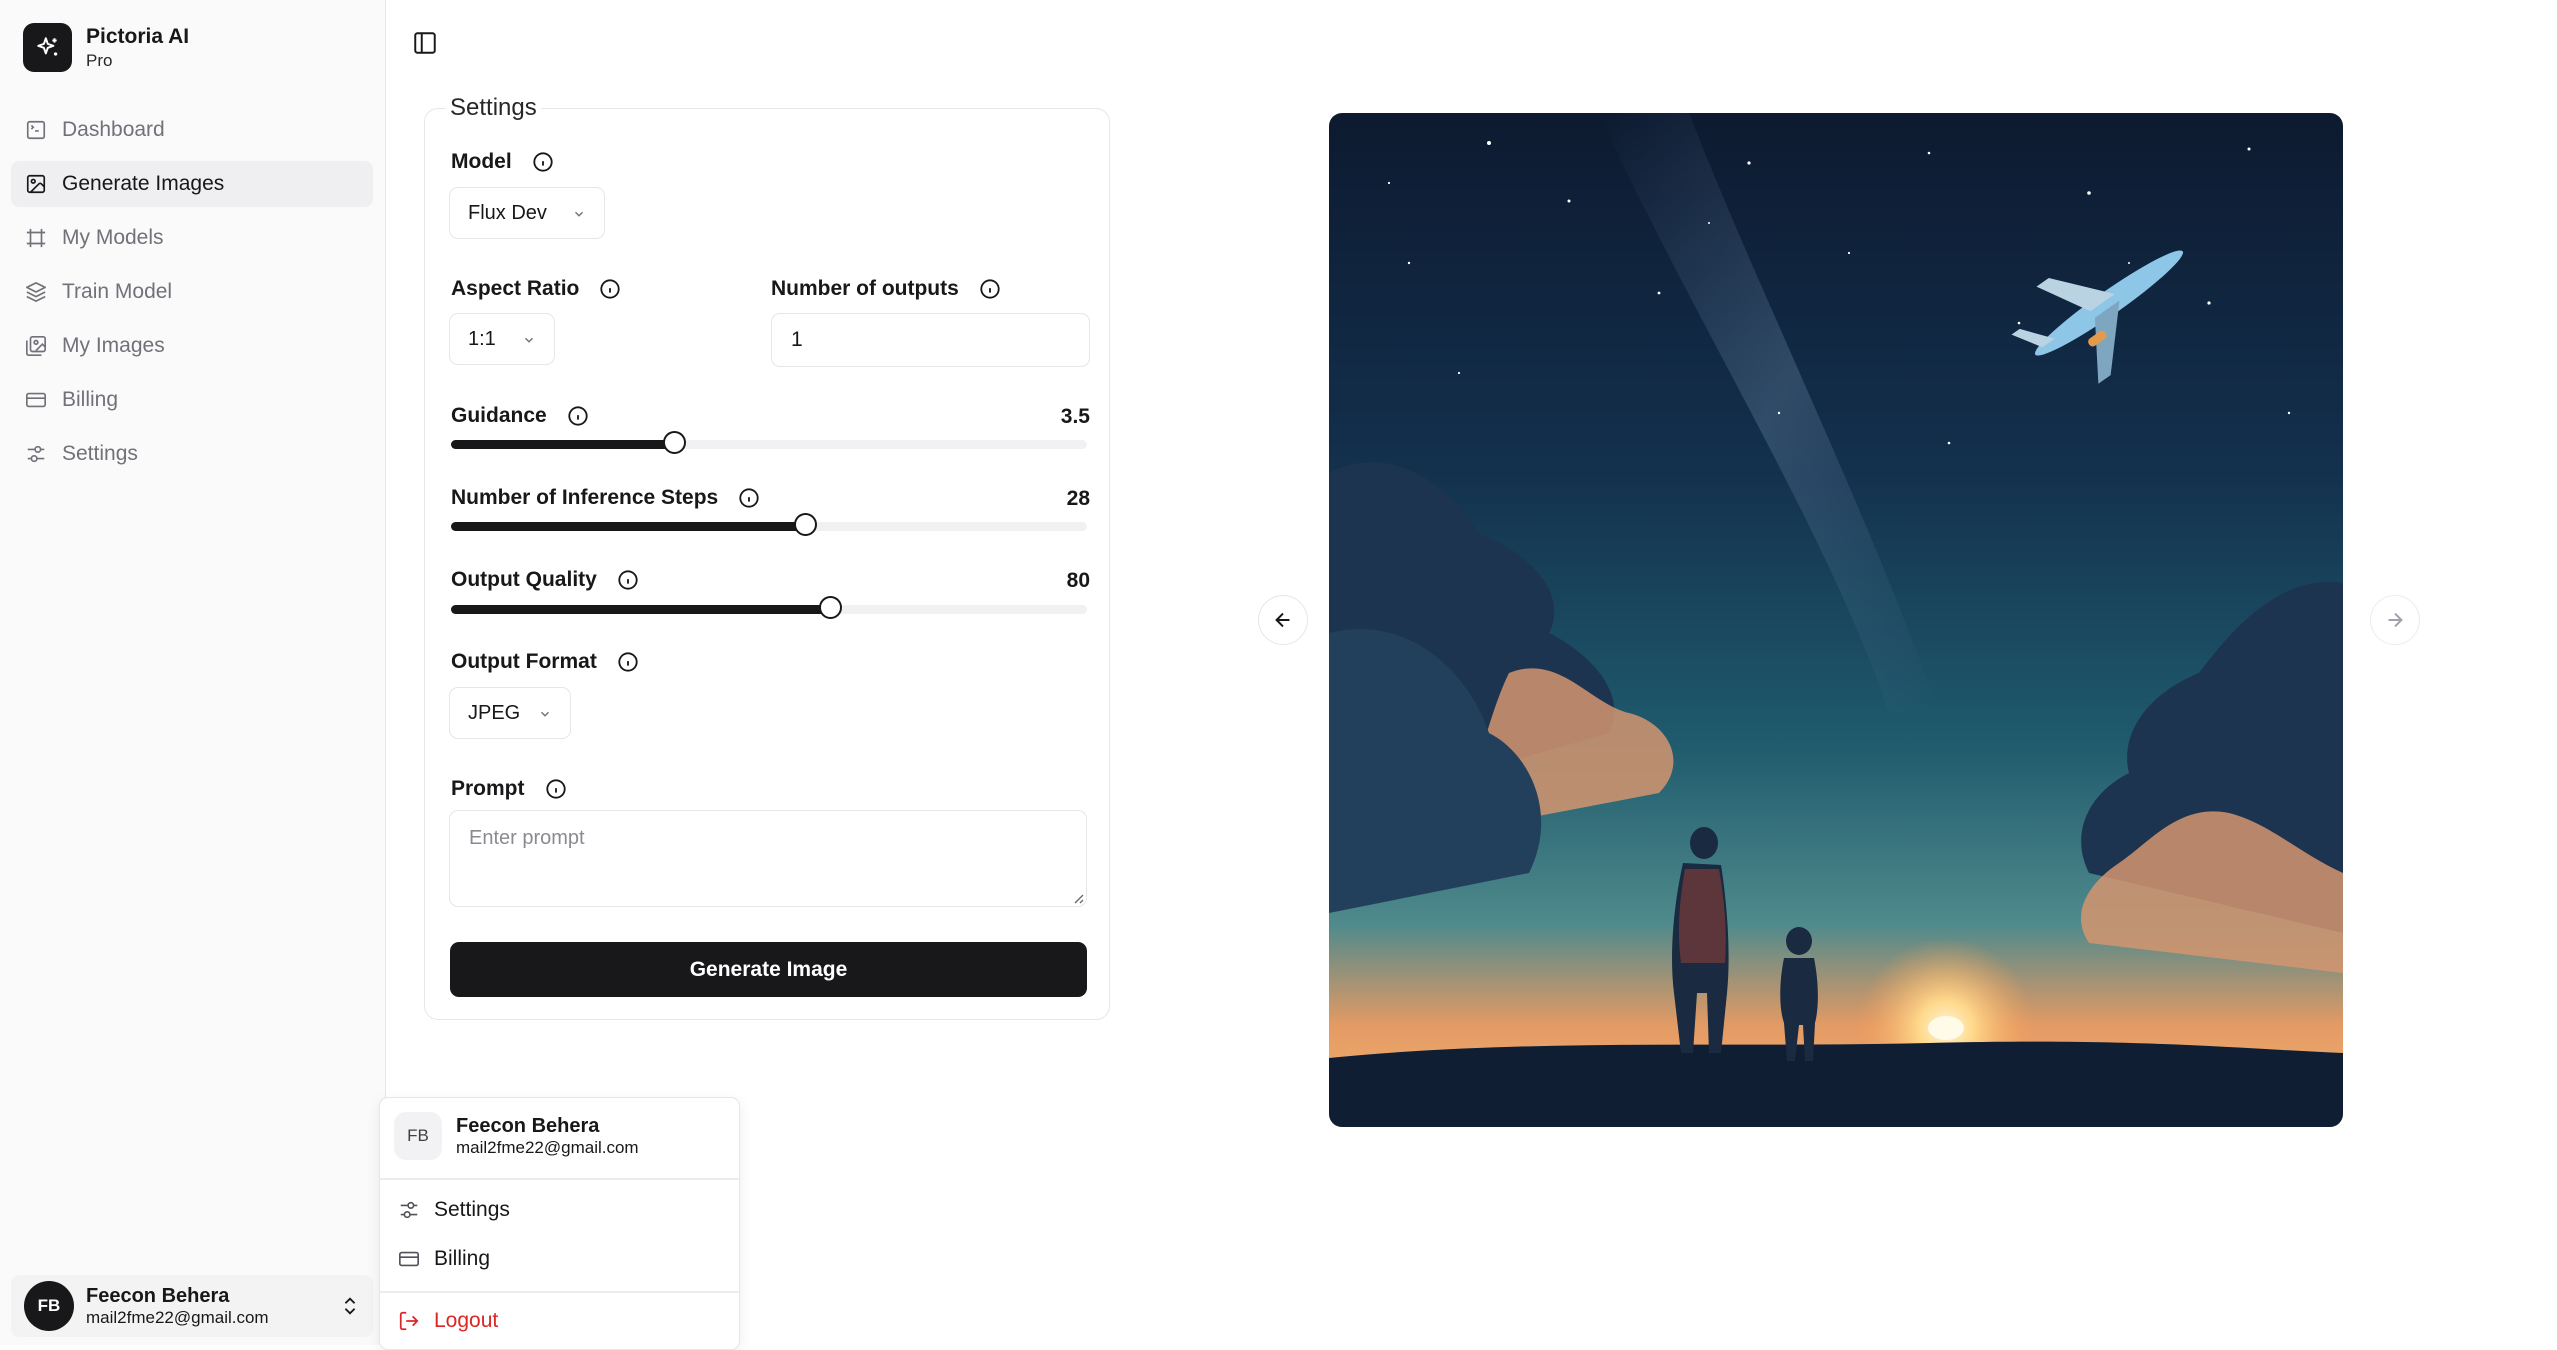 Image resolution: width=2557 pixels, height=1350 pixels. Describe the element at coordinates (768, 969) in the screenshot. I see `generate-image-button: Generate Image` at that location.